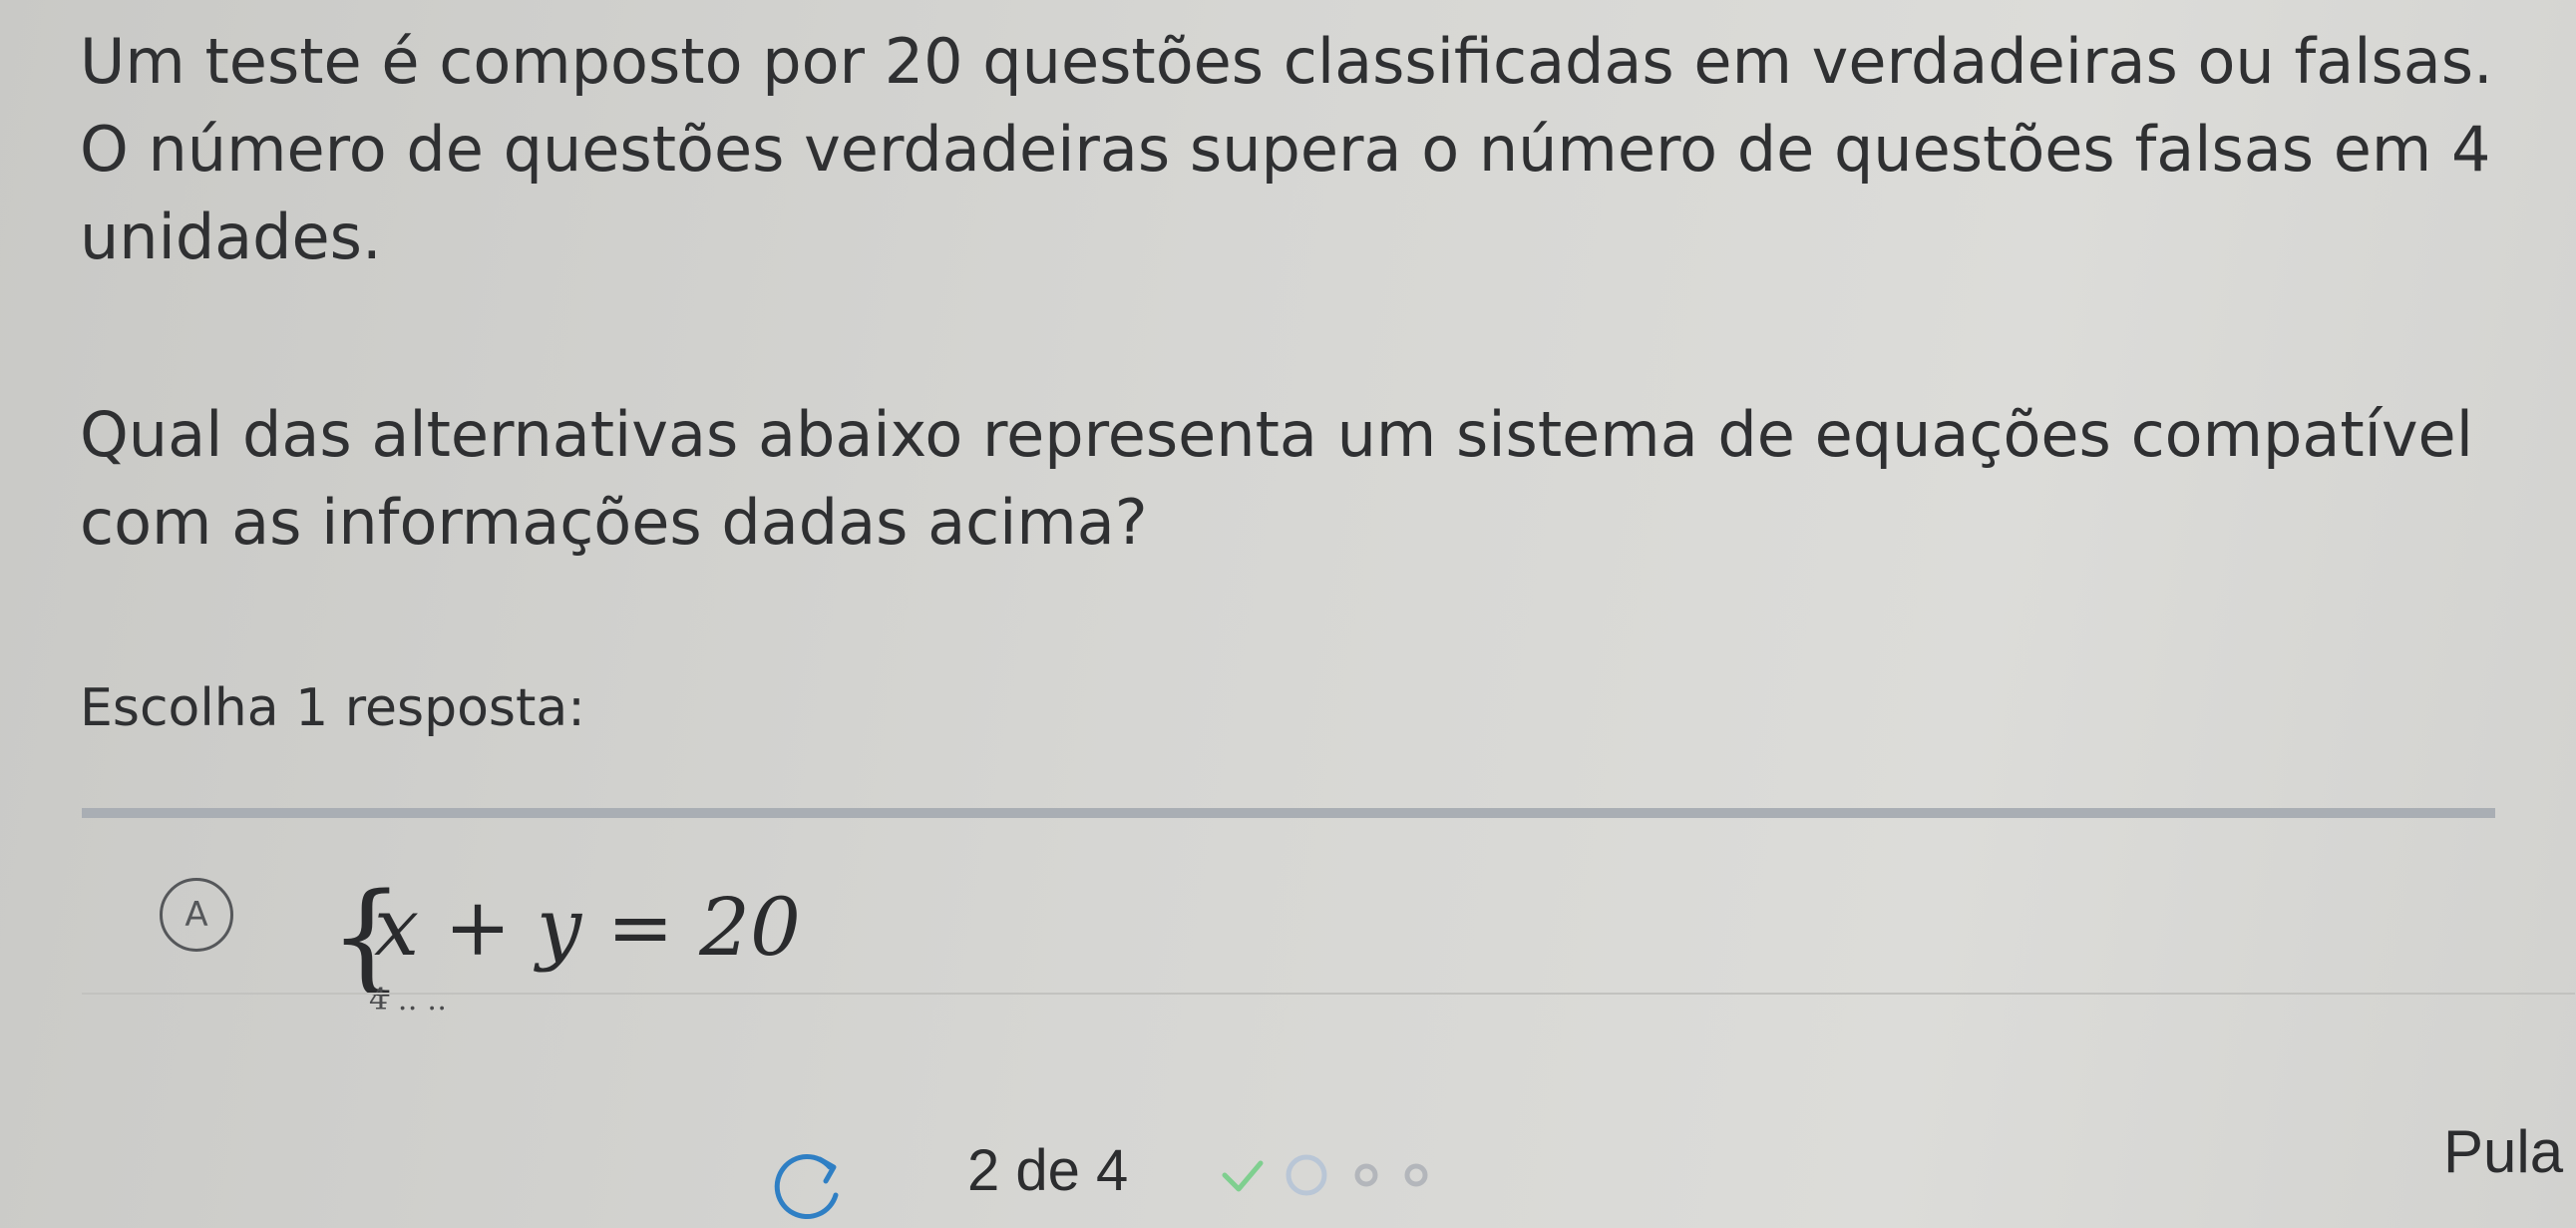 The width and height of the screenshot is (2576, 1228). I want to click on footer-navigation: 2 de 4 Pula, so click(1288, 1167).